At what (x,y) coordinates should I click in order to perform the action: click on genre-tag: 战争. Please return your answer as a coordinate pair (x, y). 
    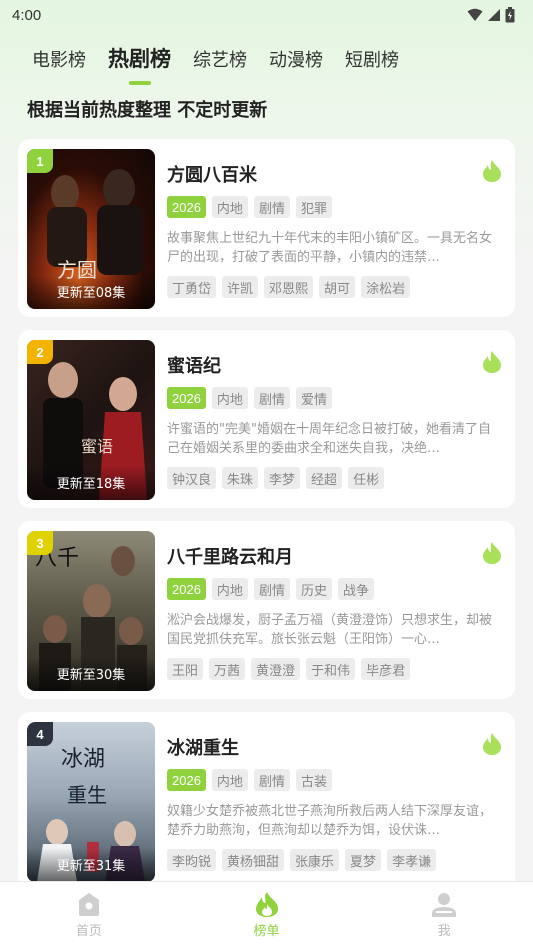
    Looking at the image, I should click on (355, 589).